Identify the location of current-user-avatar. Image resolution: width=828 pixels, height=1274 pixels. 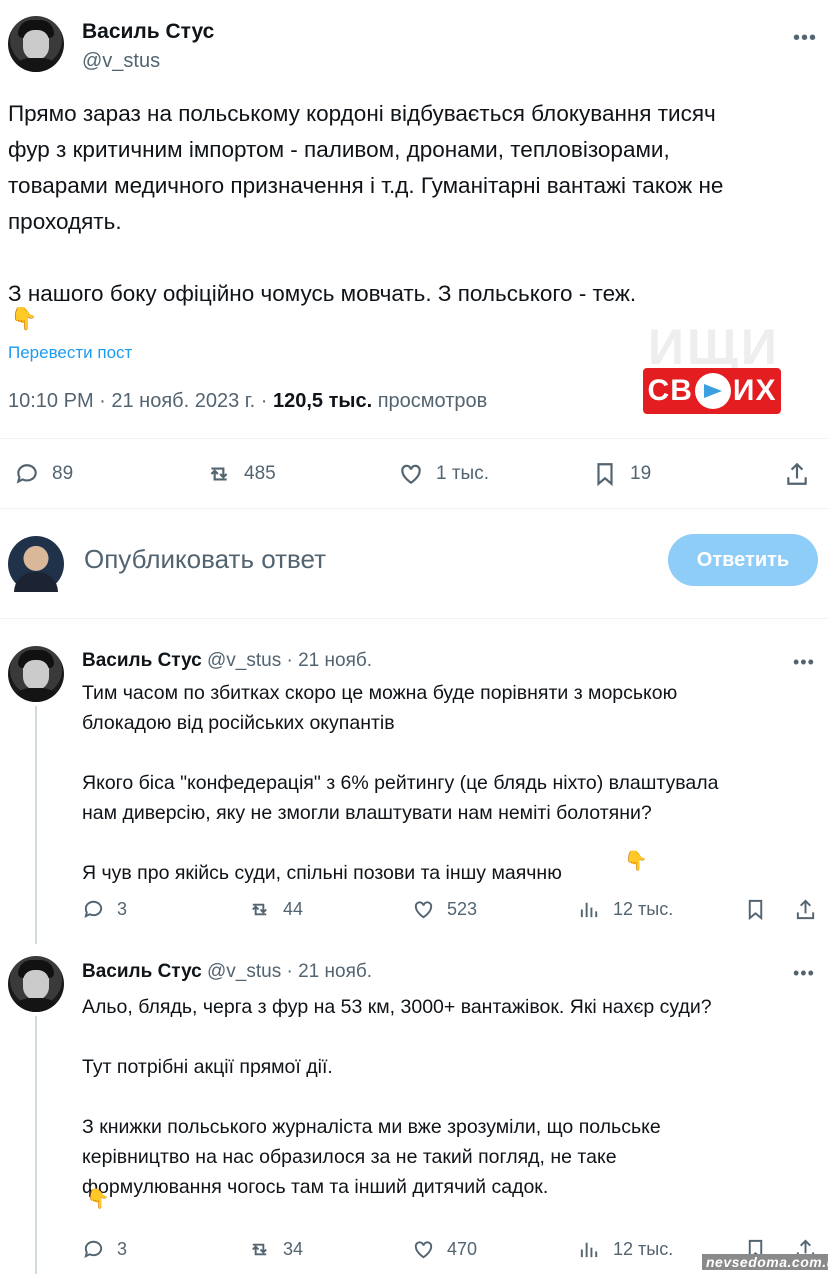
(36, 564).